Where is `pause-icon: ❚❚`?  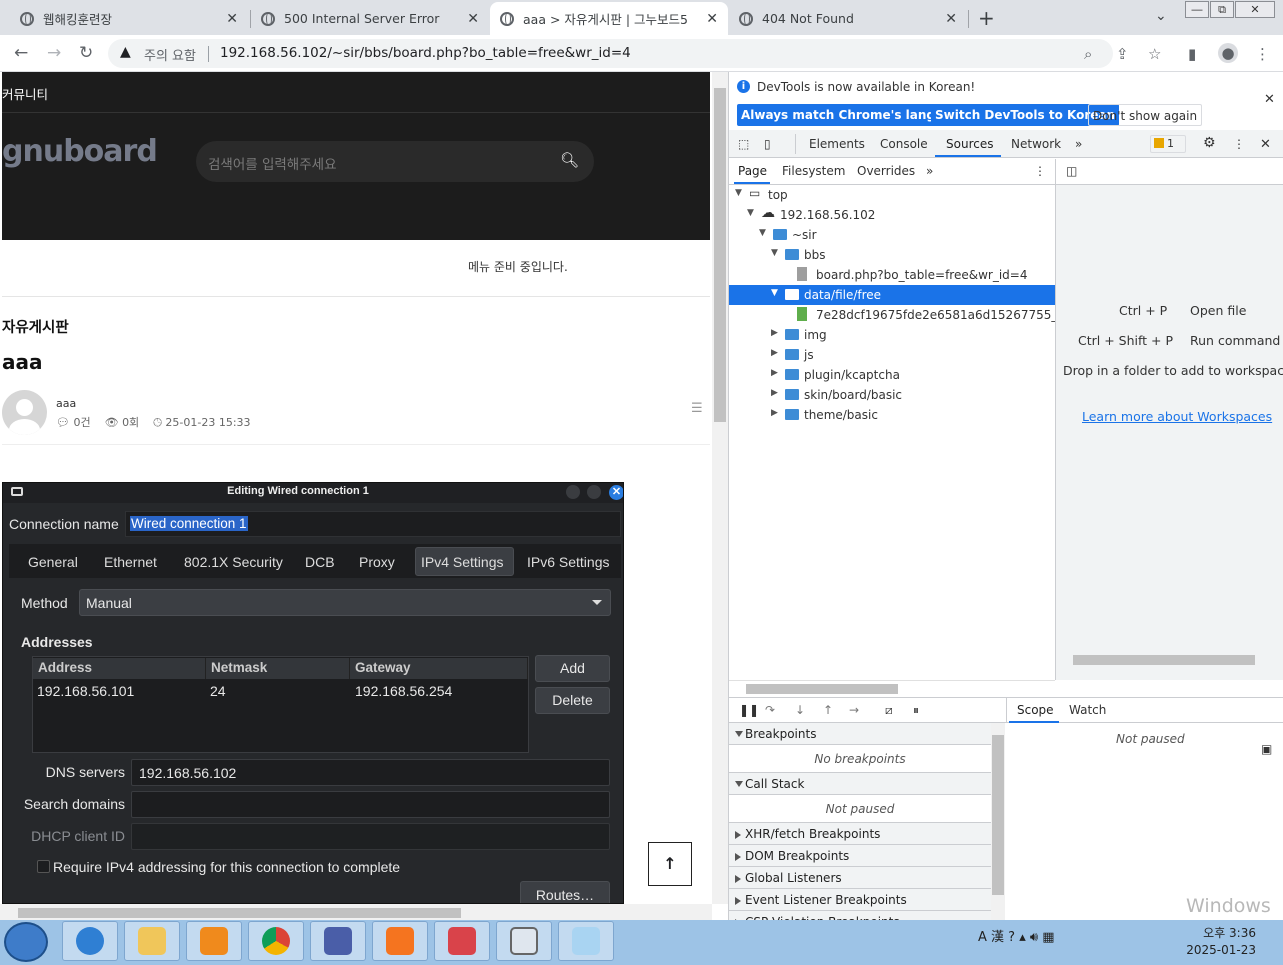 pause-icon: ❚❚ is located at coordinates (749, 710).